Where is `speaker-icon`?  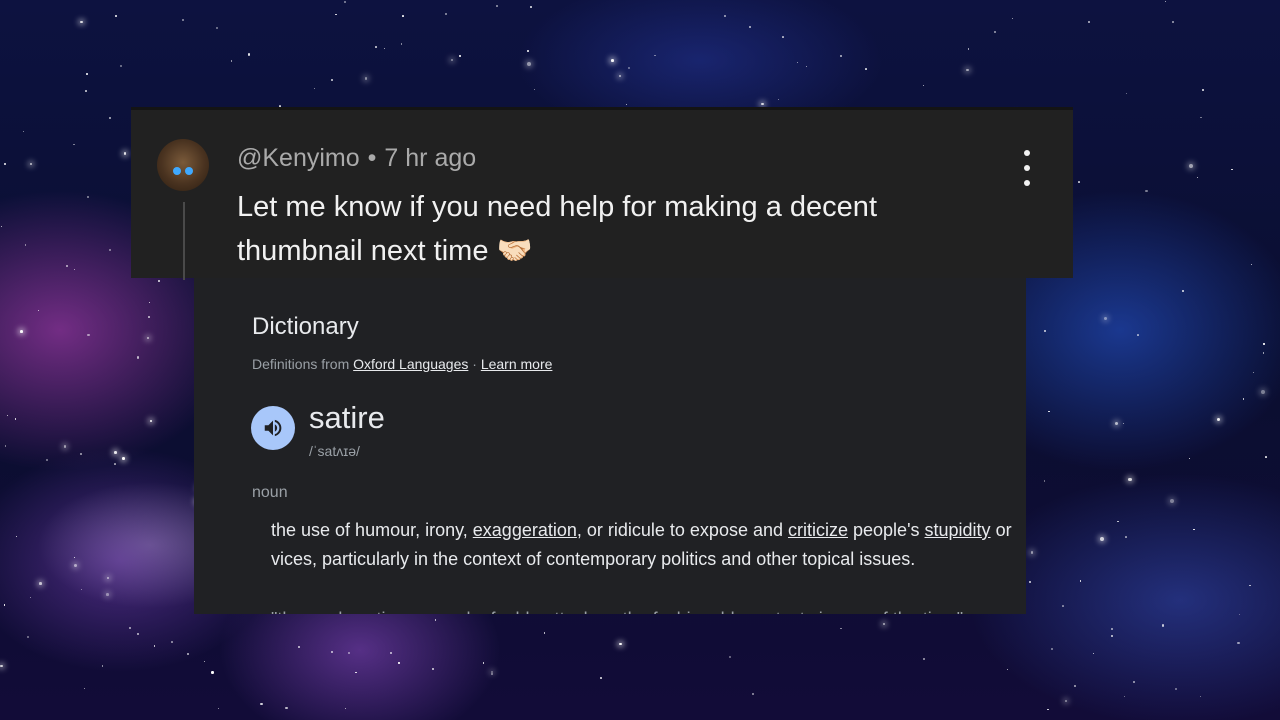 speaker-icon is located at coordinates (273, 428).